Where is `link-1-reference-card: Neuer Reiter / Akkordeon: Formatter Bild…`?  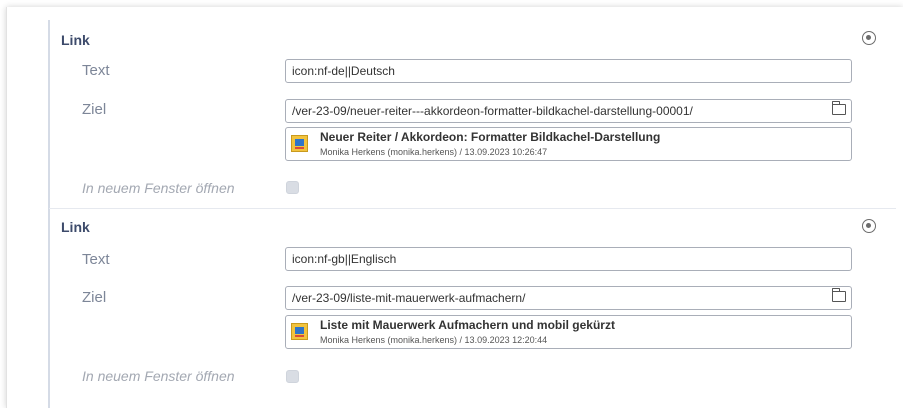 link-1-reference-card: Neuer Reiter / Akkordeon: Formatter Bild… is located at coordinates (568, 144).